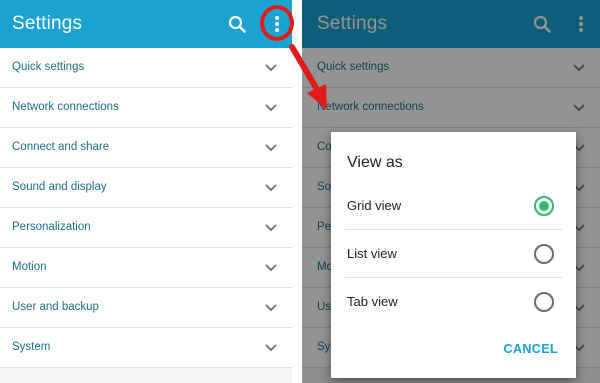 The height and width of the screenshot is (383, 600). Describe the element at coordinates (146, 24) in the screenshot. I see `app-bar: Settings` at that location.